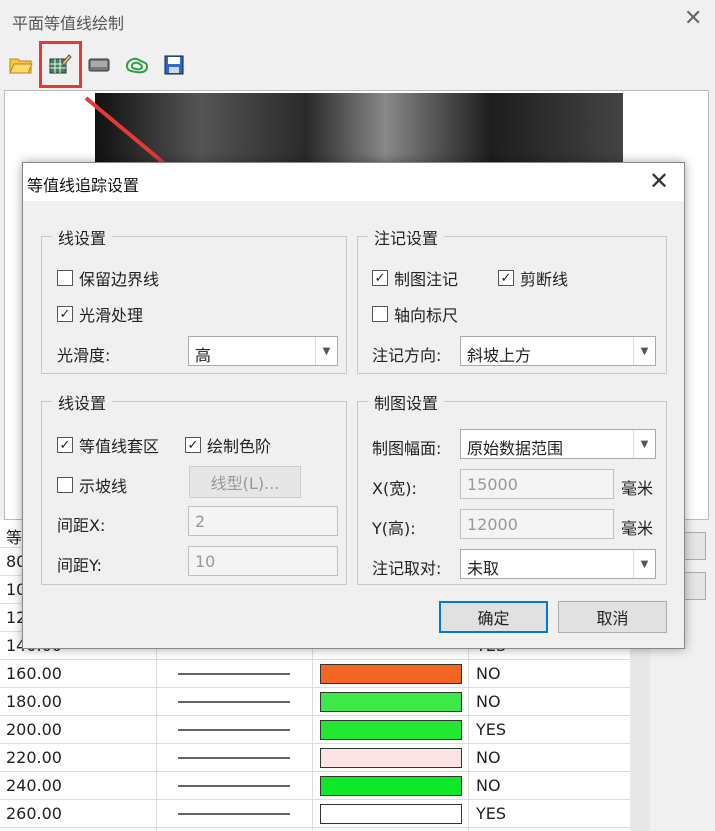 Image resolution: width=715 pixels, height=831 pixels. What do you see at coordinates (406, 402) in the screenshot?
I see `group-title: 制图设置` at bounding box center [406, 402].